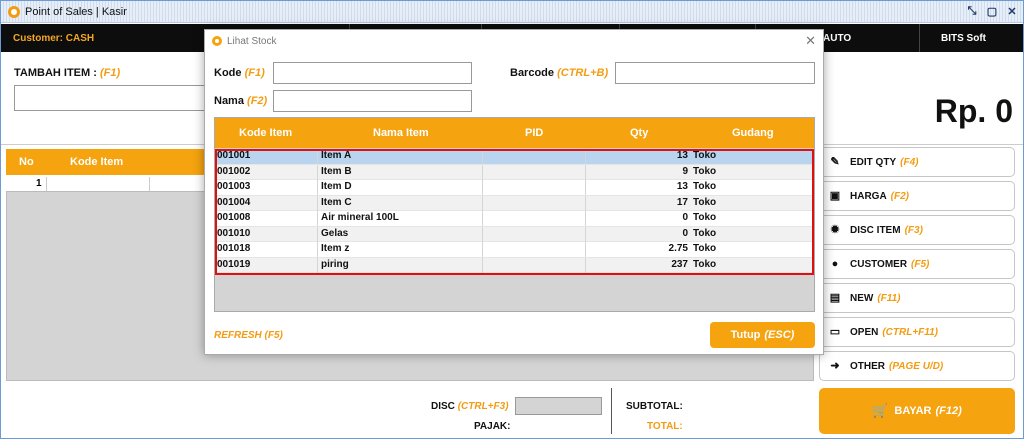 The width and height of the screenshot is (1024, 439). What do you see at coordinates (917, 264) in the screenshot?
I see `customer-button: ● CUSTOMER (F5)` at bounding box center [917, 264].